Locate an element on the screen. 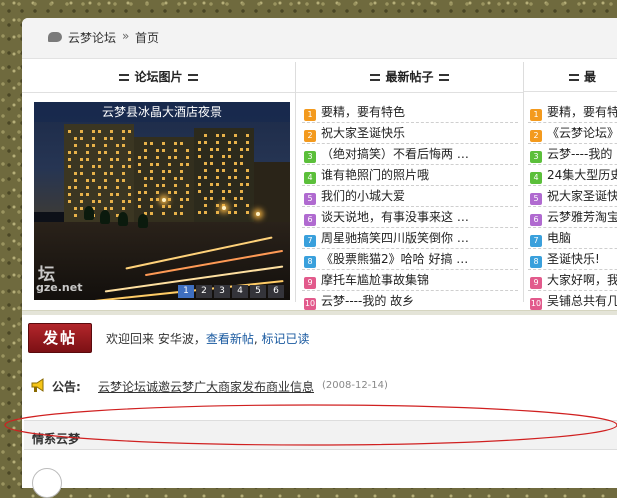 The height and width of the screenshot is (498, 617). third-column-title: 最 is located at coordinates (590, 77).